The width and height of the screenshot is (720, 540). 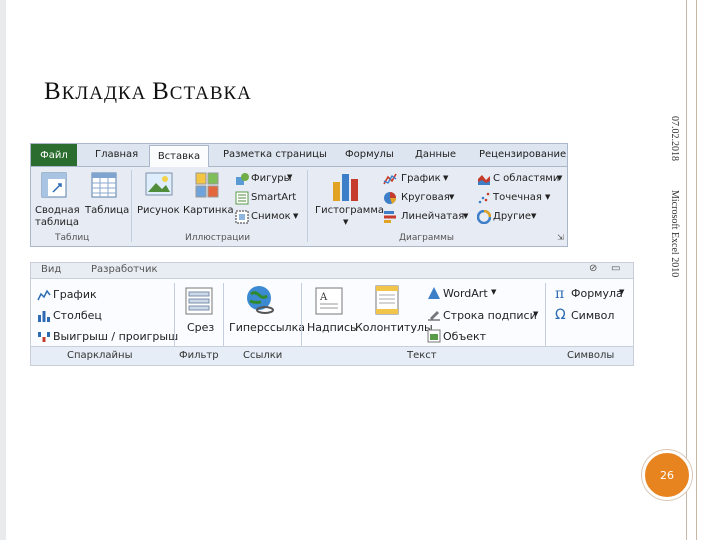 What do you see at coordinates (387, 300) in the screenshot?
I see `header-footer-icon` at bounding box center [387, 300].